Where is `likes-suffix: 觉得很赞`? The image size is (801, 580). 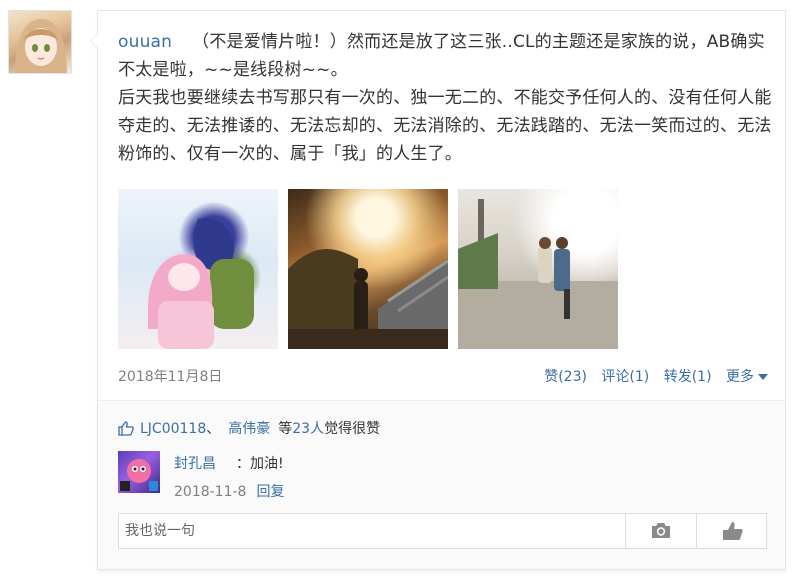 likes-suffix: 觉得很赞 is located at coordinates (352, 429).